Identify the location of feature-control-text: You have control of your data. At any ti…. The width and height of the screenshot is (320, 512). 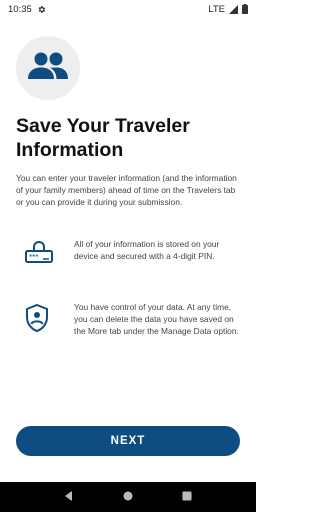
(156, 319).